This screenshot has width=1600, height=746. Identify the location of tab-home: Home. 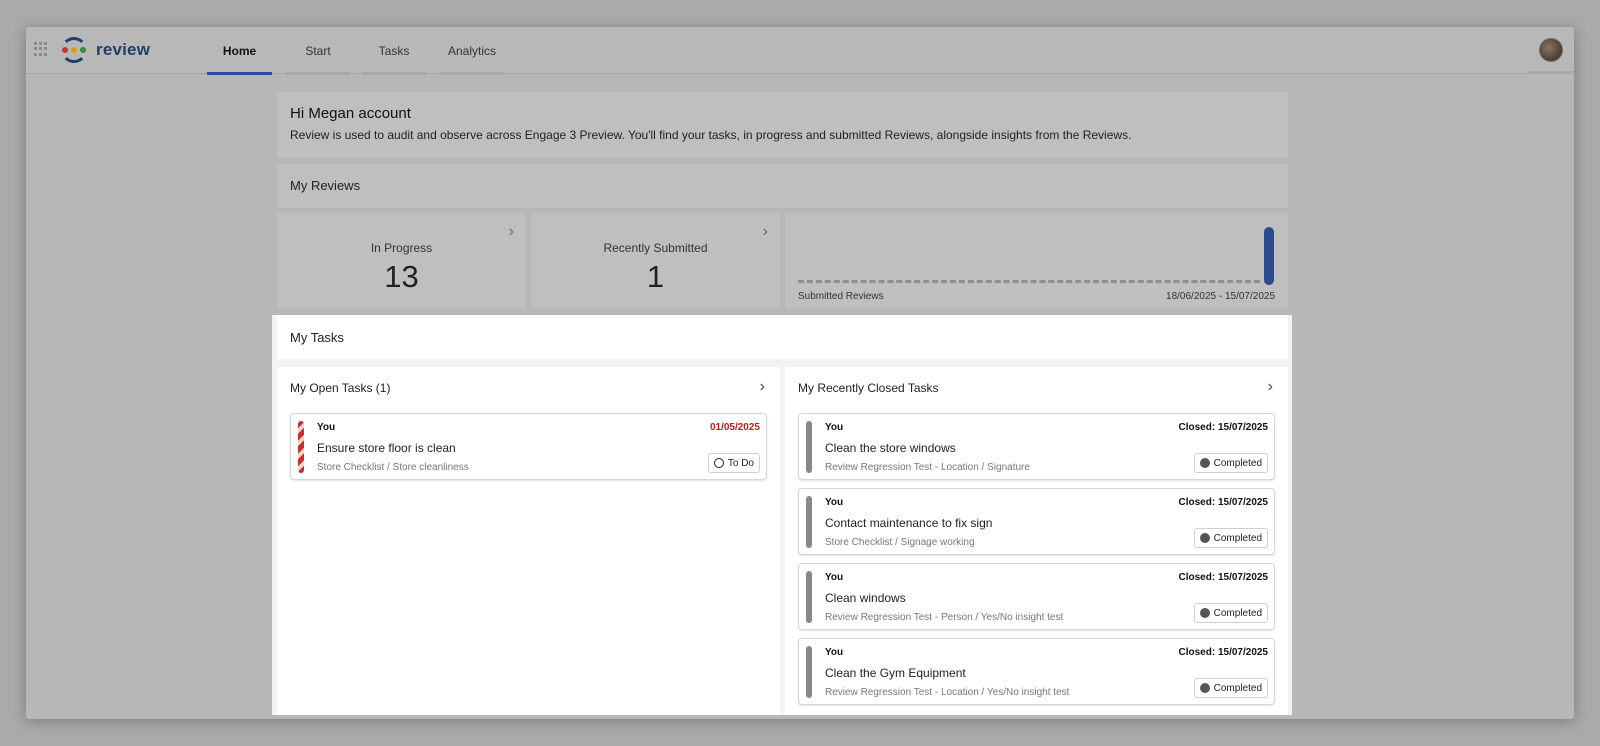
(239, 51).